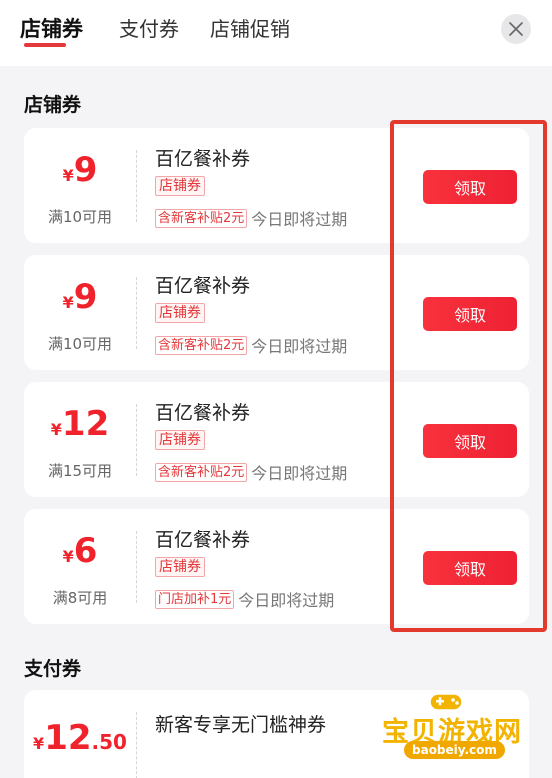 This screenshot has width=552, height=778. I want to click on coupon-amount: ¥12, so click(80, 424).